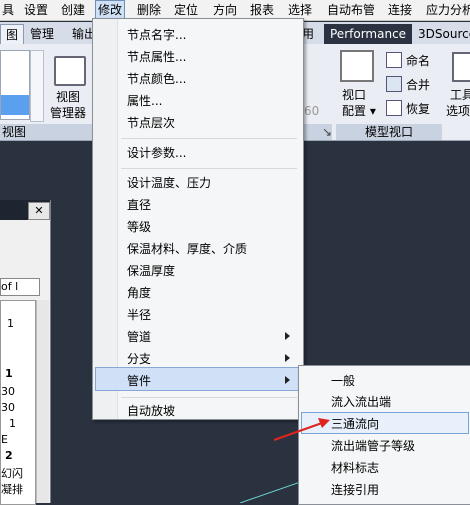 The height and width of the screenshot is (505, 470). Describe the element at coordinates (448, 10) in the screenshot. I see `menu-stress-analysis: 应力分析` at that location.